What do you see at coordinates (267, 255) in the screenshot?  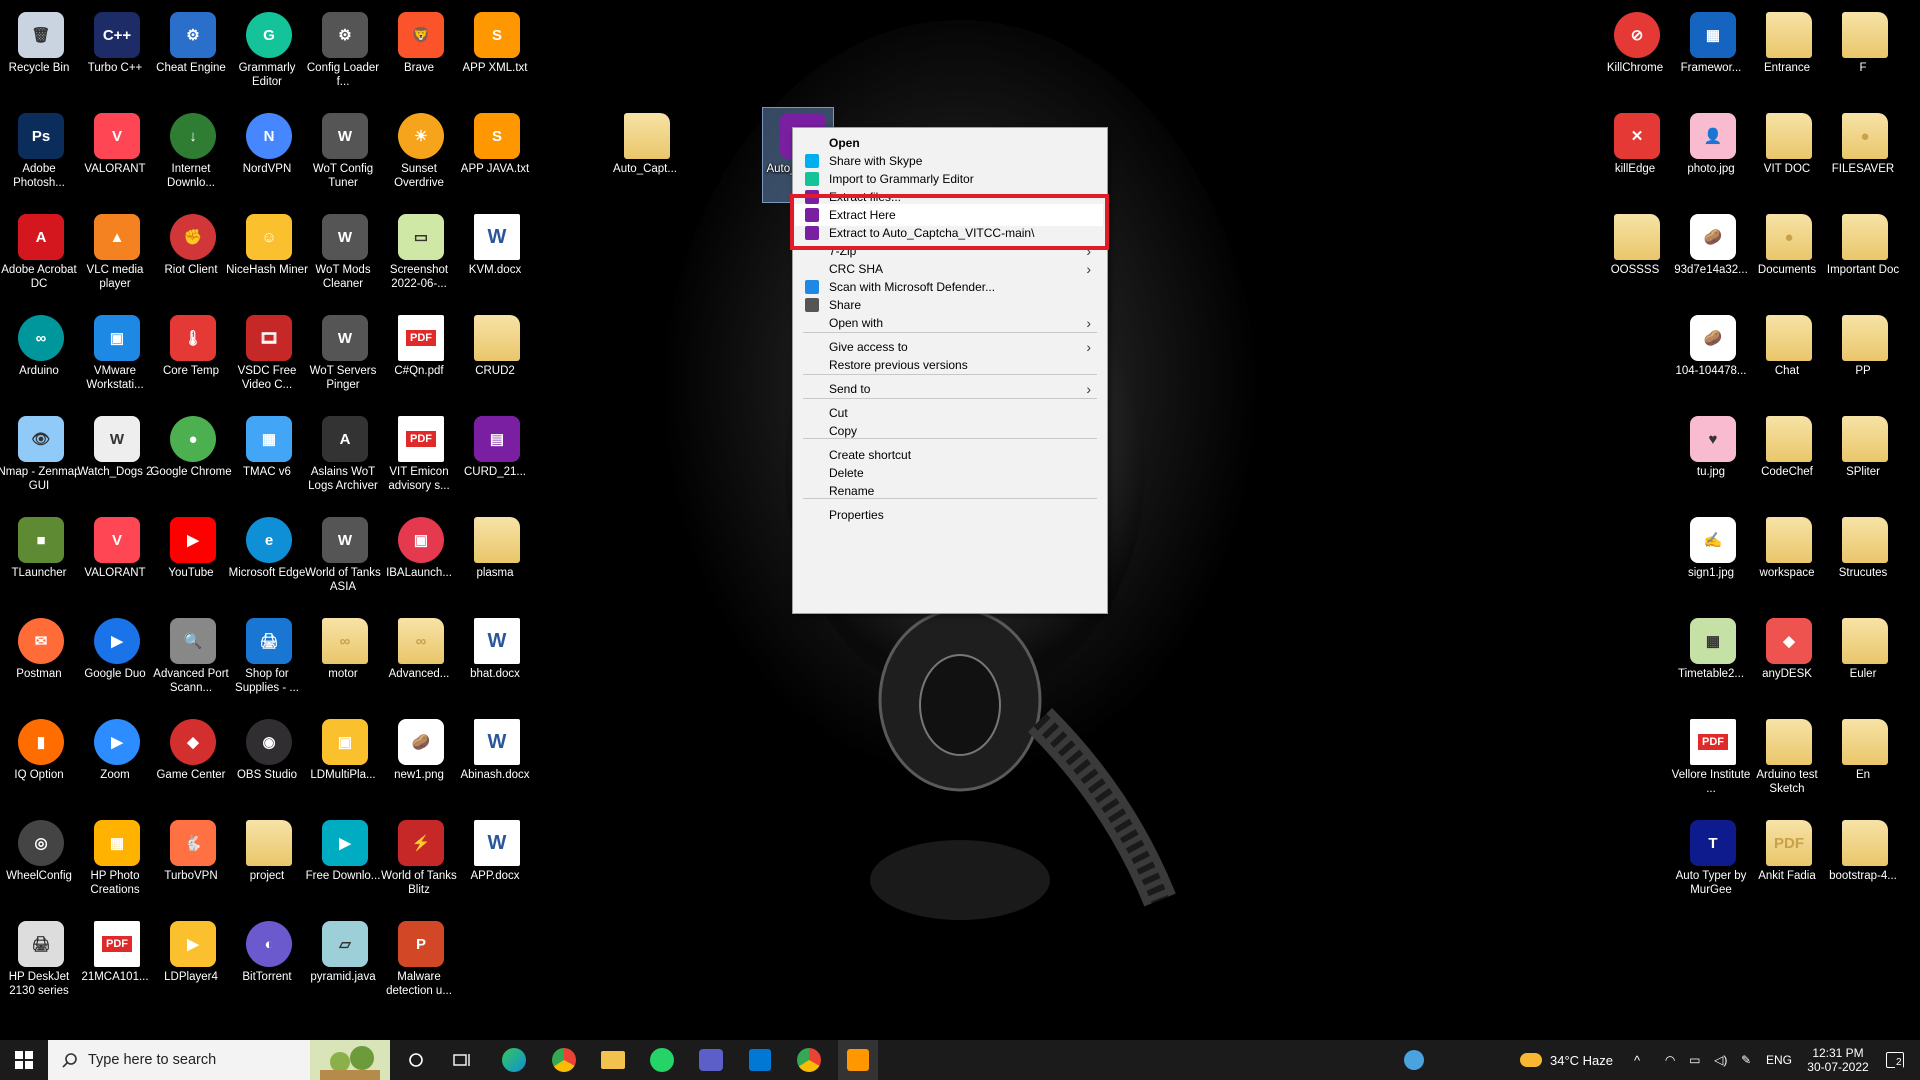 I see `desktop-icon: ☺ NiceHash Miner` at bounding box center [267, 255].